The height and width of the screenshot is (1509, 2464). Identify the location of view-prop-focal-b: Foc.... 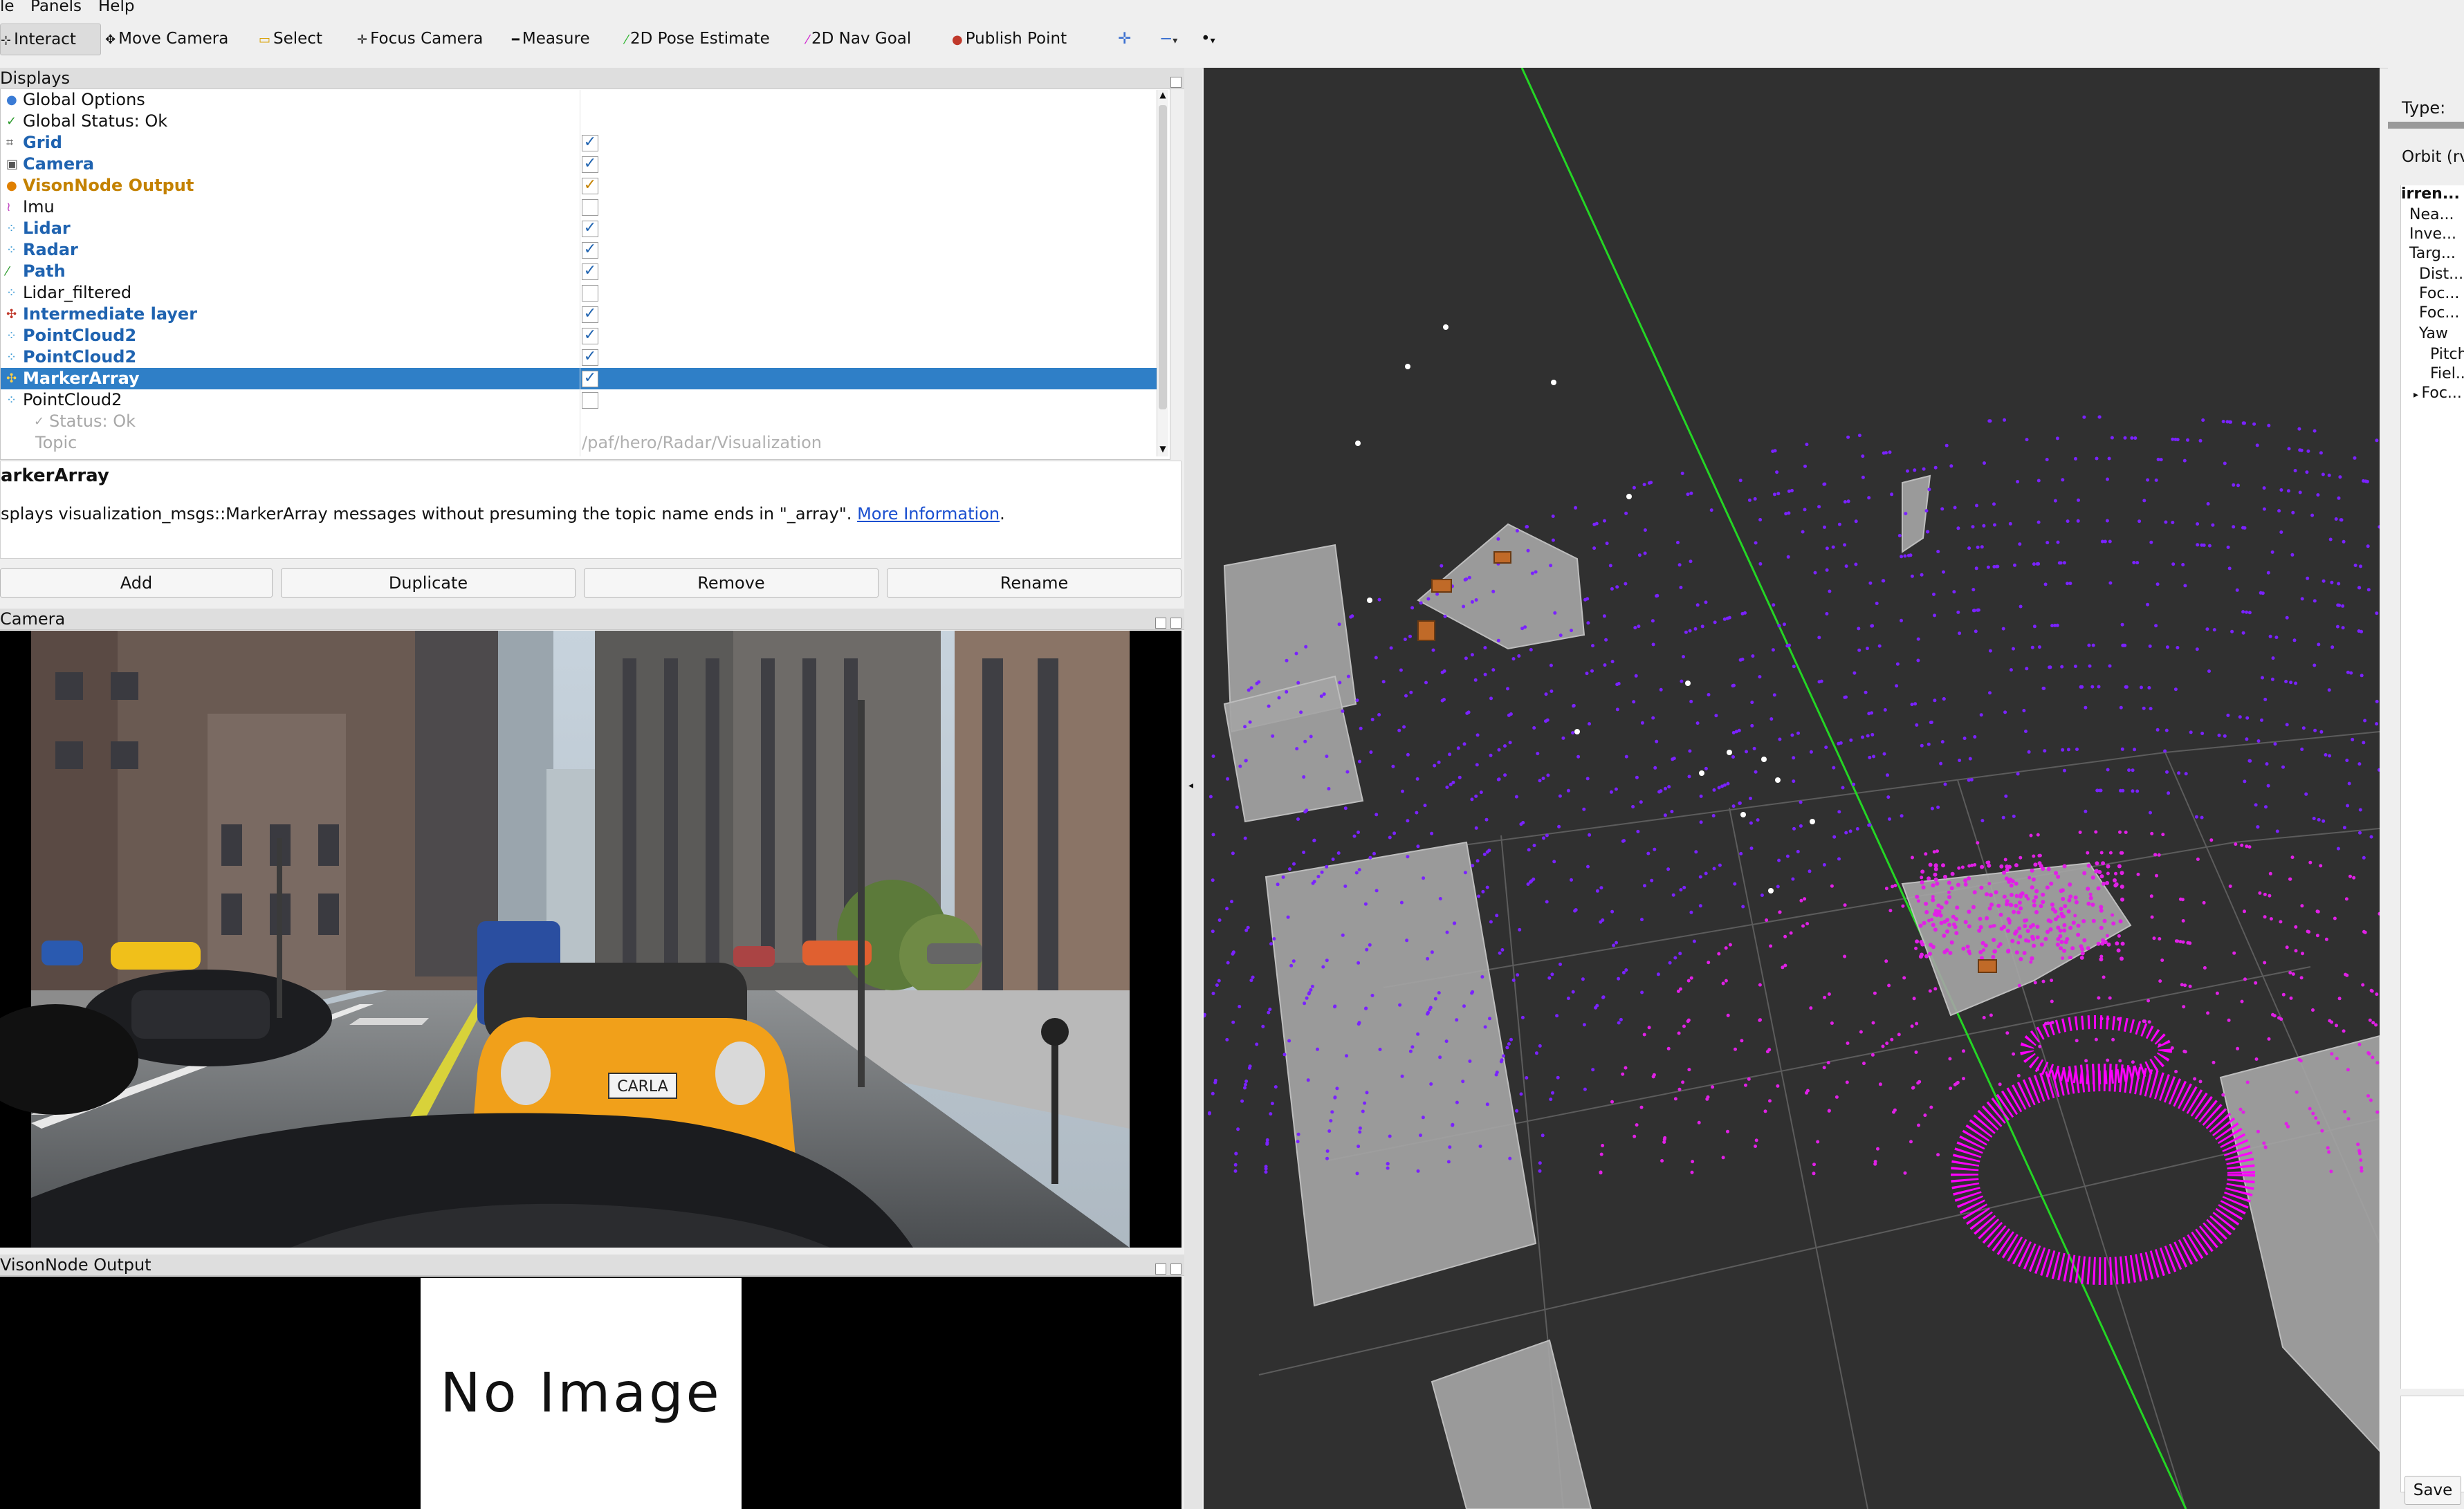
(2439, 313).